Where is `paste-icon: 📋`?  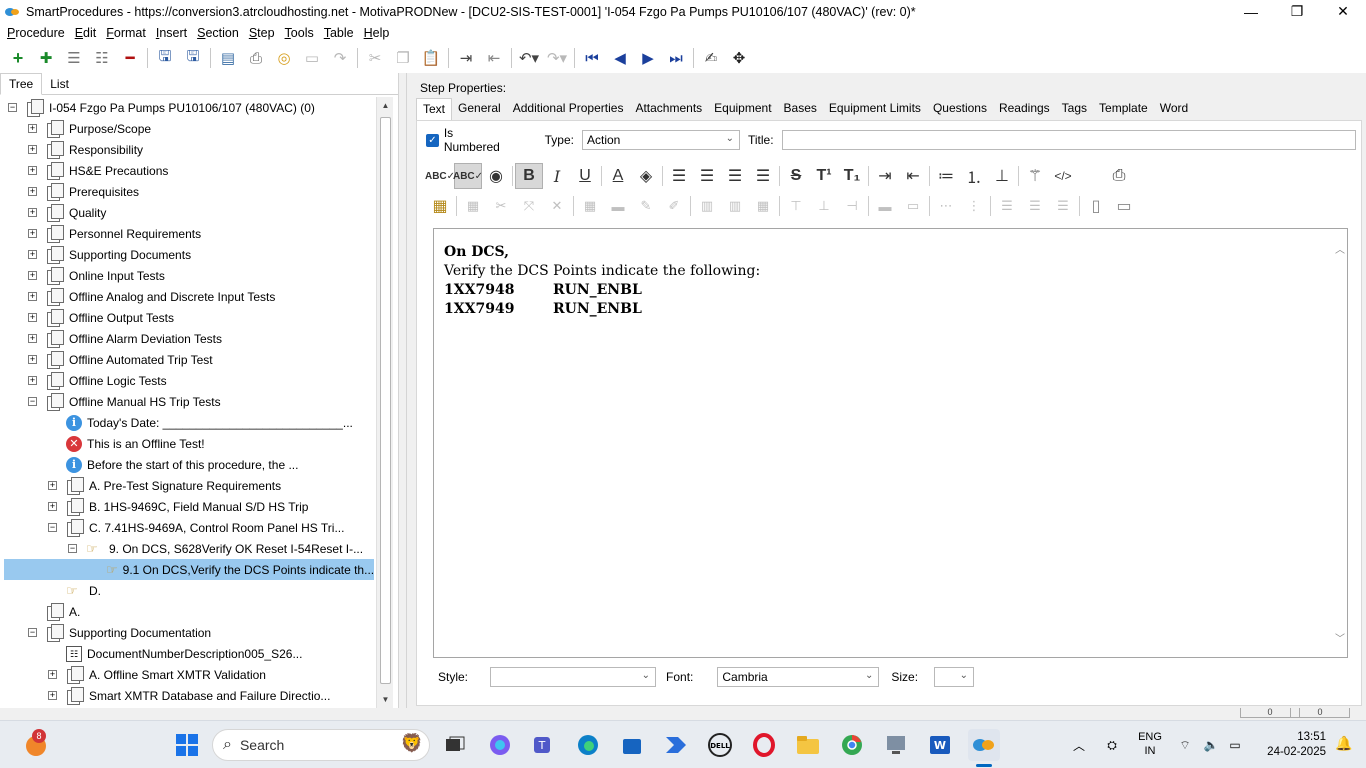 paste-icon: 📋 is located at coordinates (431, 58).